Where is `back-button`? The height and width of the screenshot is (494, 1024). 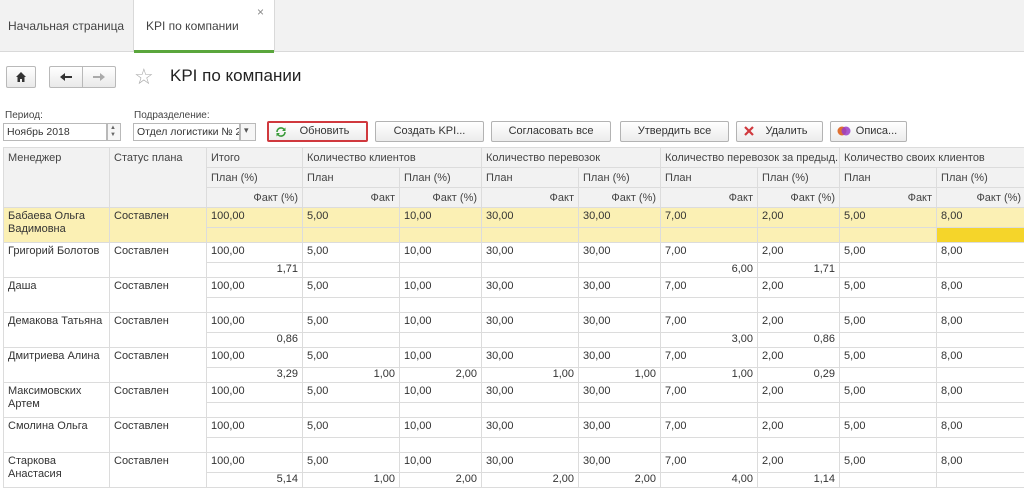 back-button is located at coordinates (66, 77).